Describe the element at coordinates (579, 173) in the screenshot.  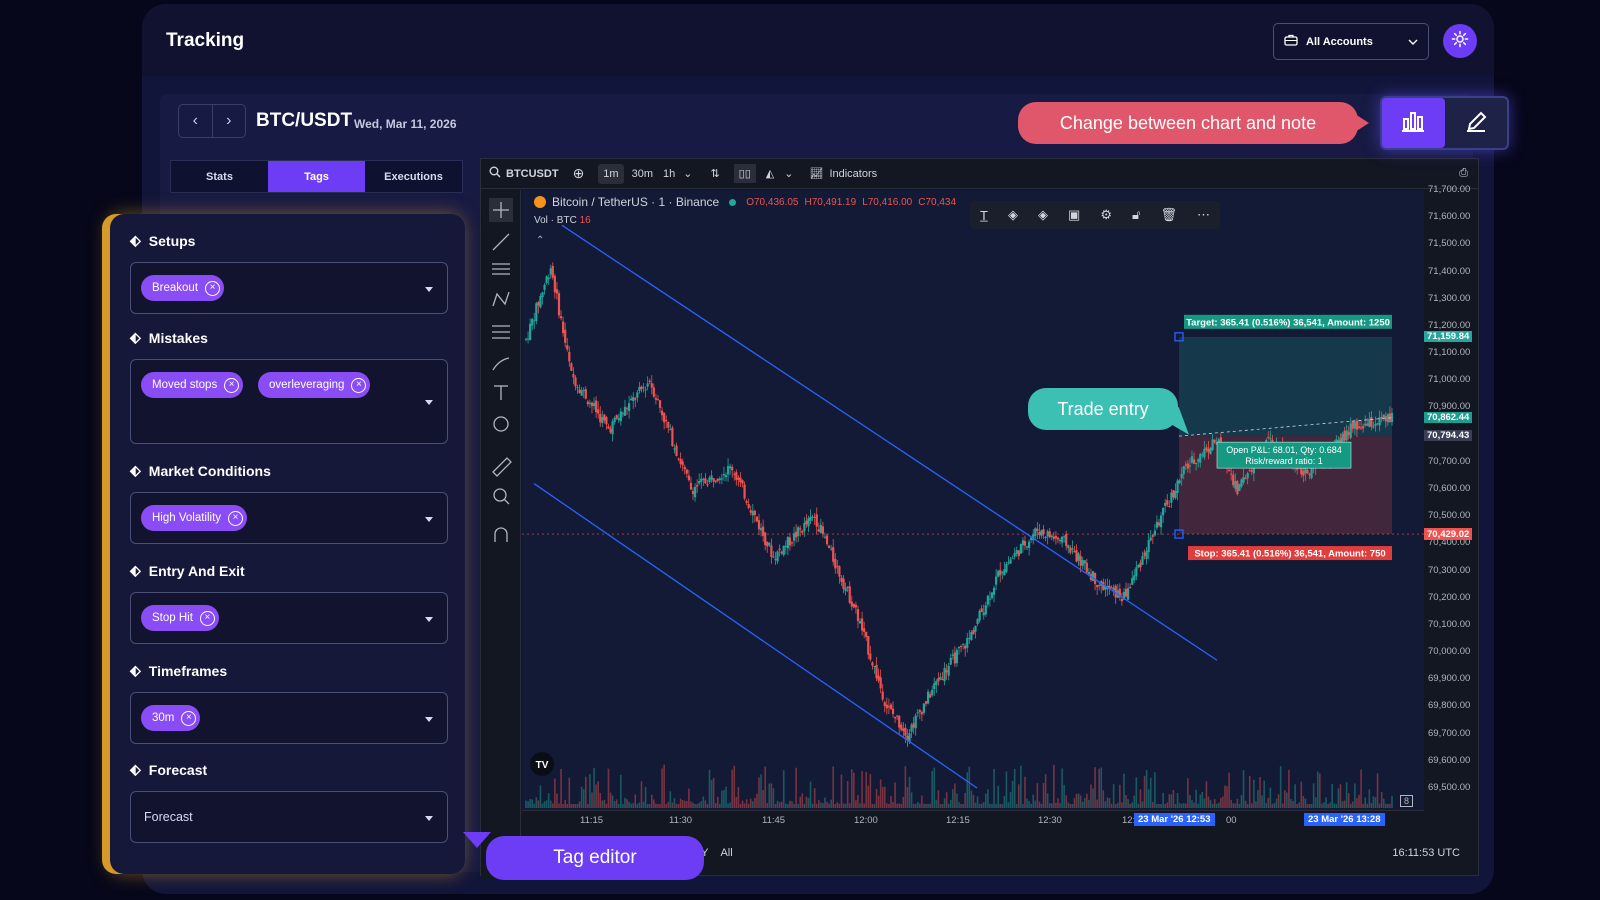
I see `add-symbol-icon: ⊕` at that location.